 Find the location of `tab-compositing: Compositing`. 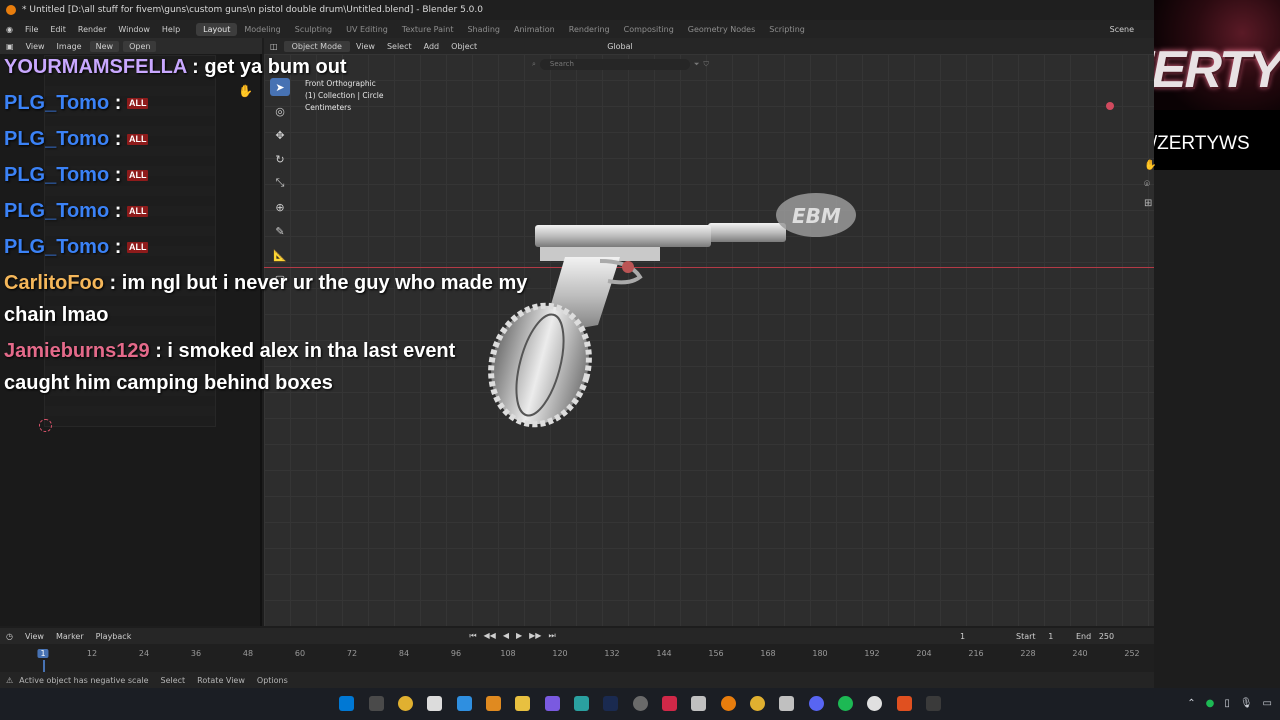

tab-compositing: Compositing is located at coordinates (649, 29).